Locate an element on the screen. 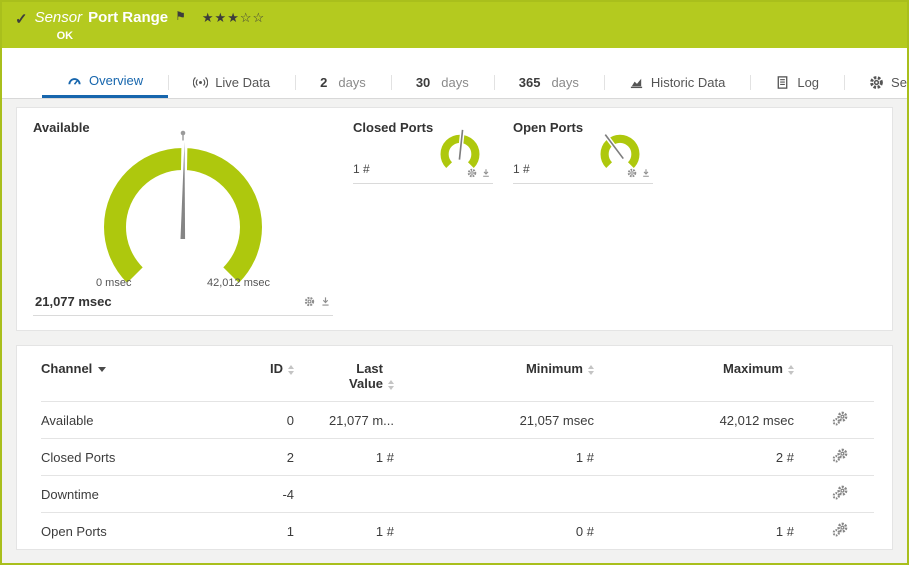 The width and height of the screenshot is (909, 565). gauge-icon is located at coordinates (74, 80).